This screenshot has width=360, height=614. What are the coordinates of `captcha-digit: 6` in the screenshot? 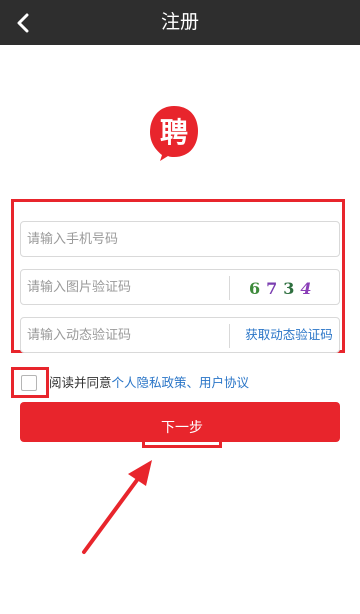 It's located at (255, 288).